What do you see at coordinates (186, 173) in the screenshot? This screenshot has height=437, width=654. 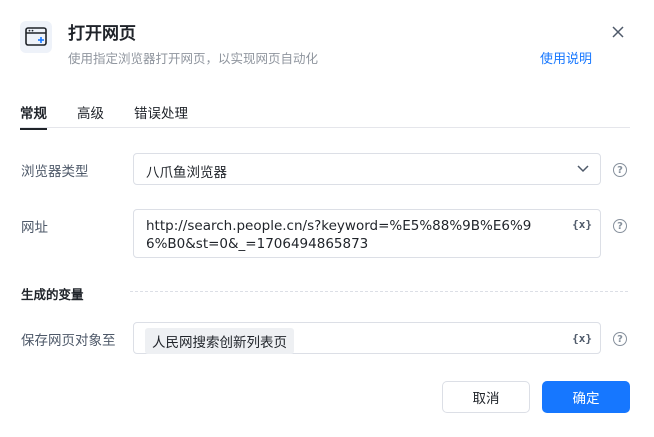 I see `browser-type-value: 八爪鱼浏览器` at bounding box center [186, 173].